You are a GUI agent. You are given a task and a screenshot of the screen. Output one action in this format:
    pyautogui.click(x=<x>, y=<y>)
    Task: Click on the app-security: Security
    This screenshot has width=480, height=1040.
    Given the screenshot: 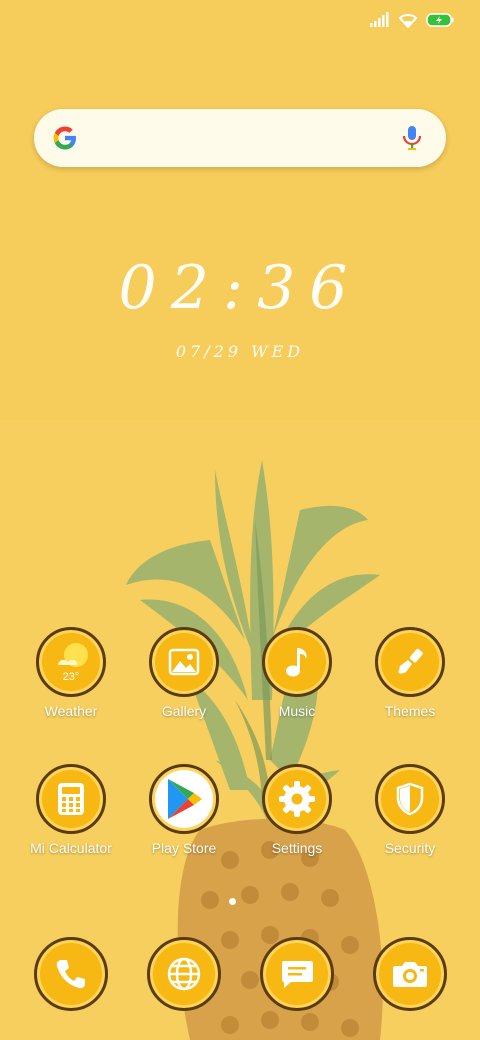 What is the action you would take?
    pyautogui.click(x=410, y=810)
    